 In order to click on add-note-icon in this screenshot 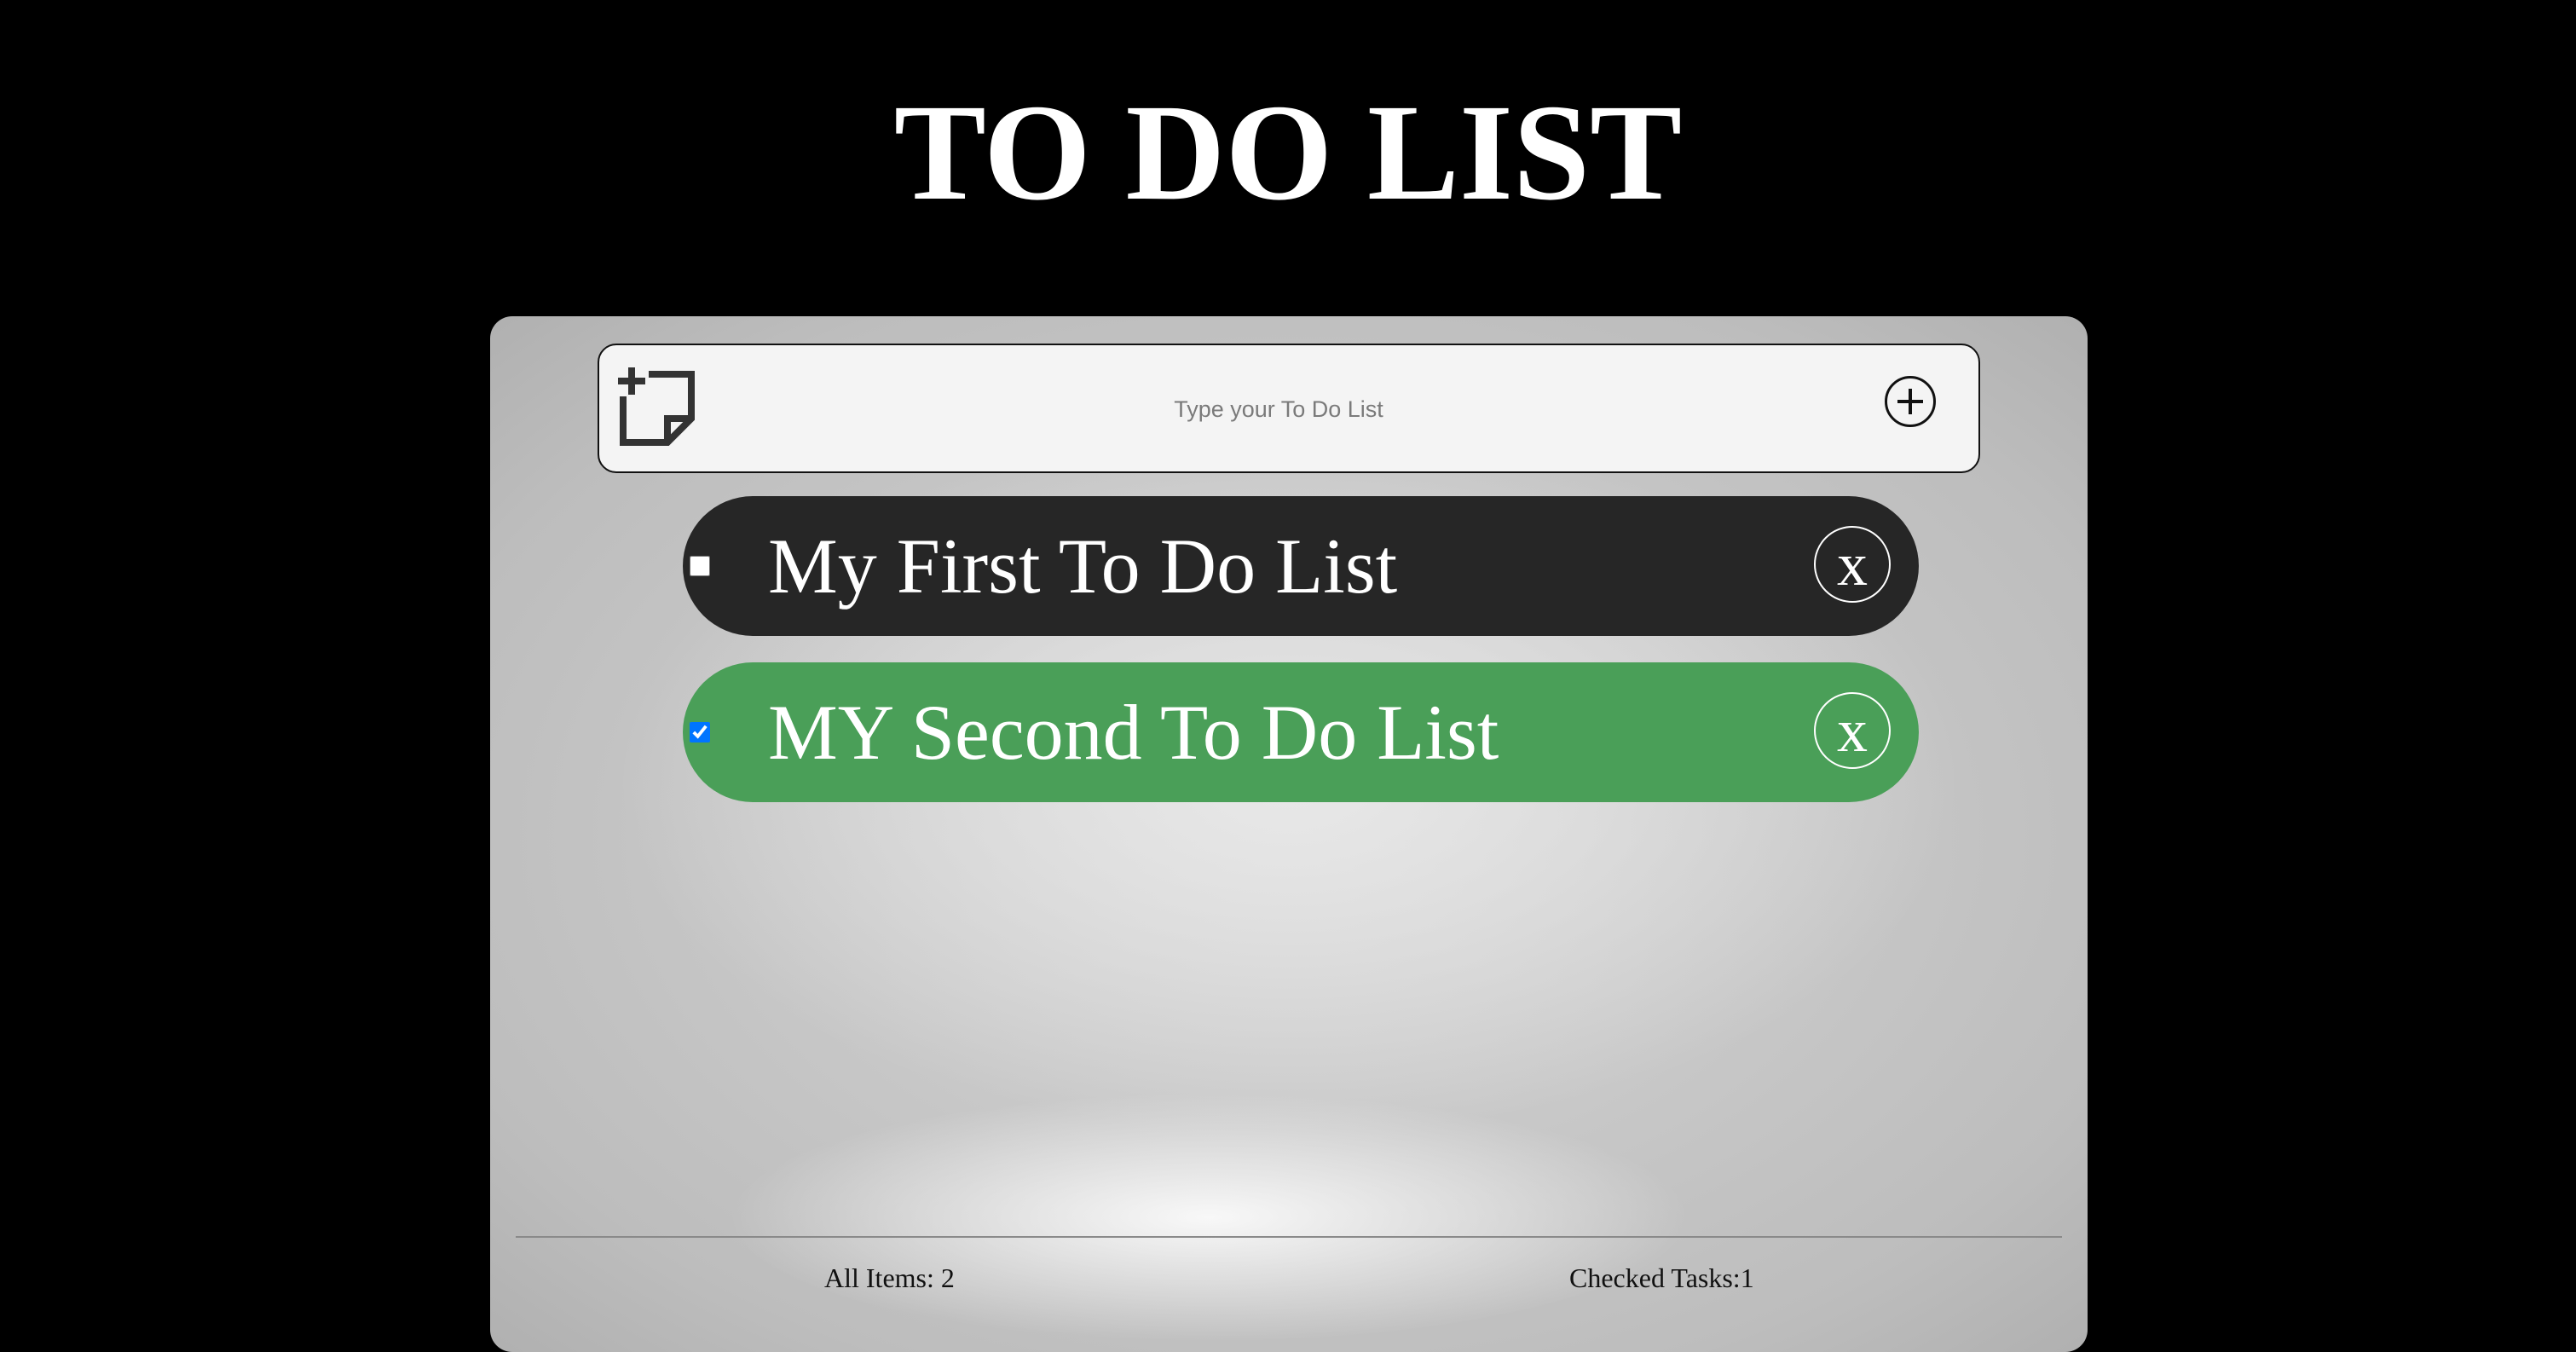, I will do `click(656, 406)`.